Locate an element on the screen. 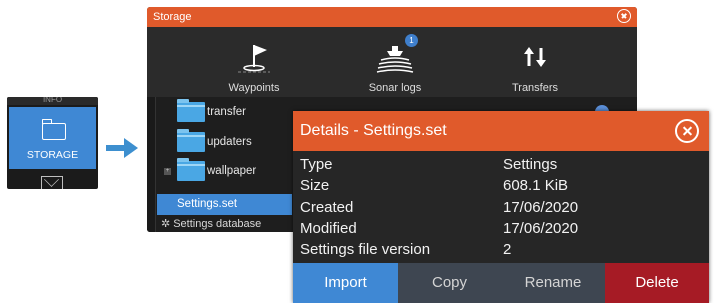  detail-value: 2 is located at coordinates (507, 249).